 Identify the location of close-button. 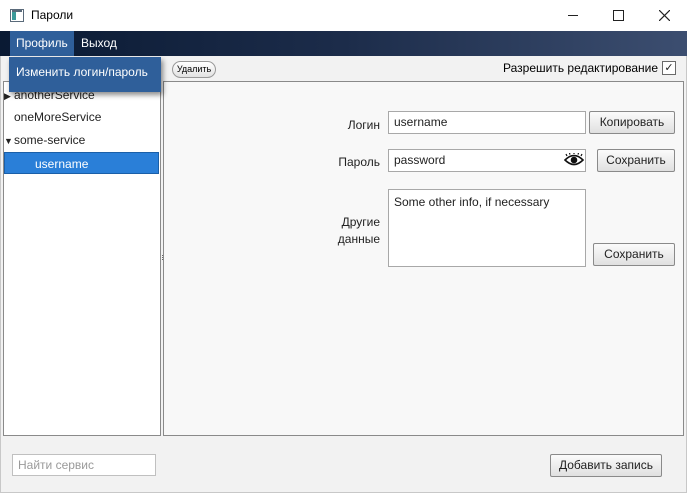
(664, 15).